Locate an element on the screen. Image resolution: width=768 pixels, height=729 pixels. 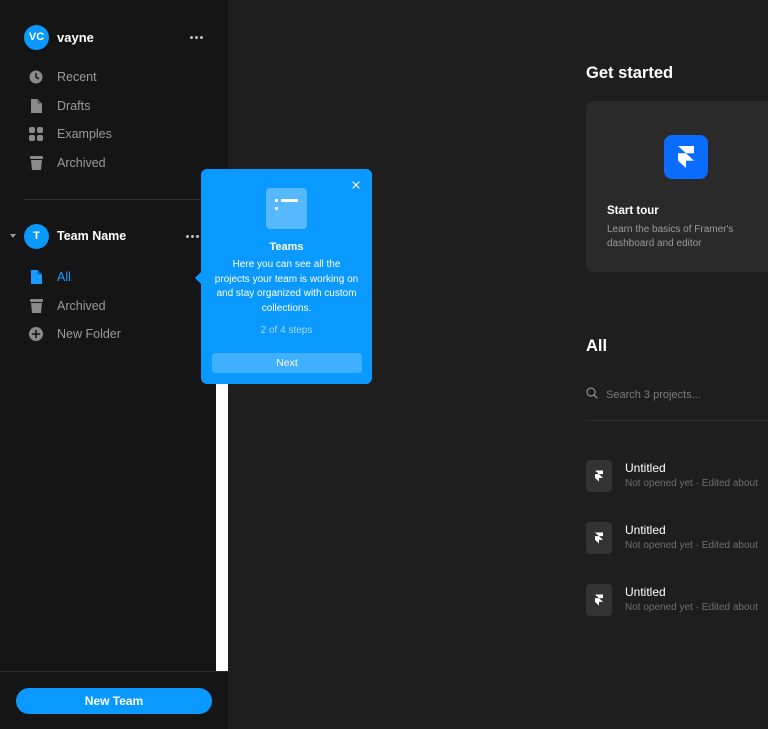
popover-title: Teams is located at coordinates (286, 247).